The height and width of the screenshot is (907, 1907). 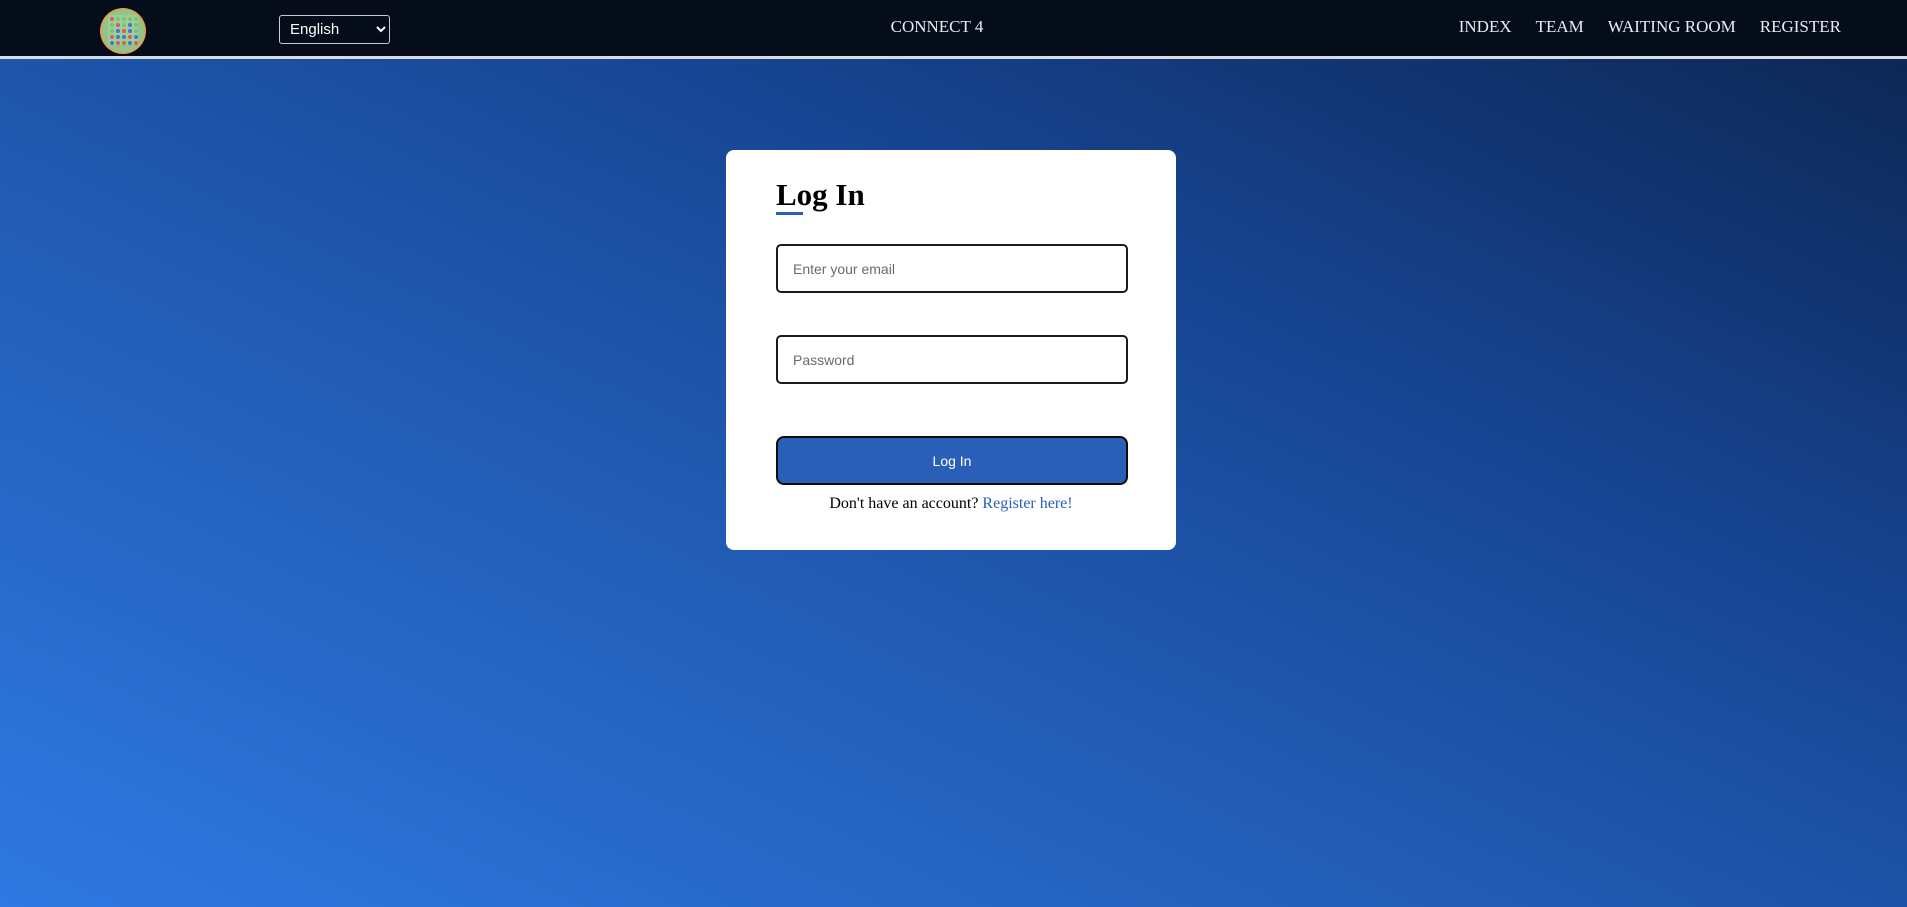 I want to click on title-underline, so click(x=789, y=213).